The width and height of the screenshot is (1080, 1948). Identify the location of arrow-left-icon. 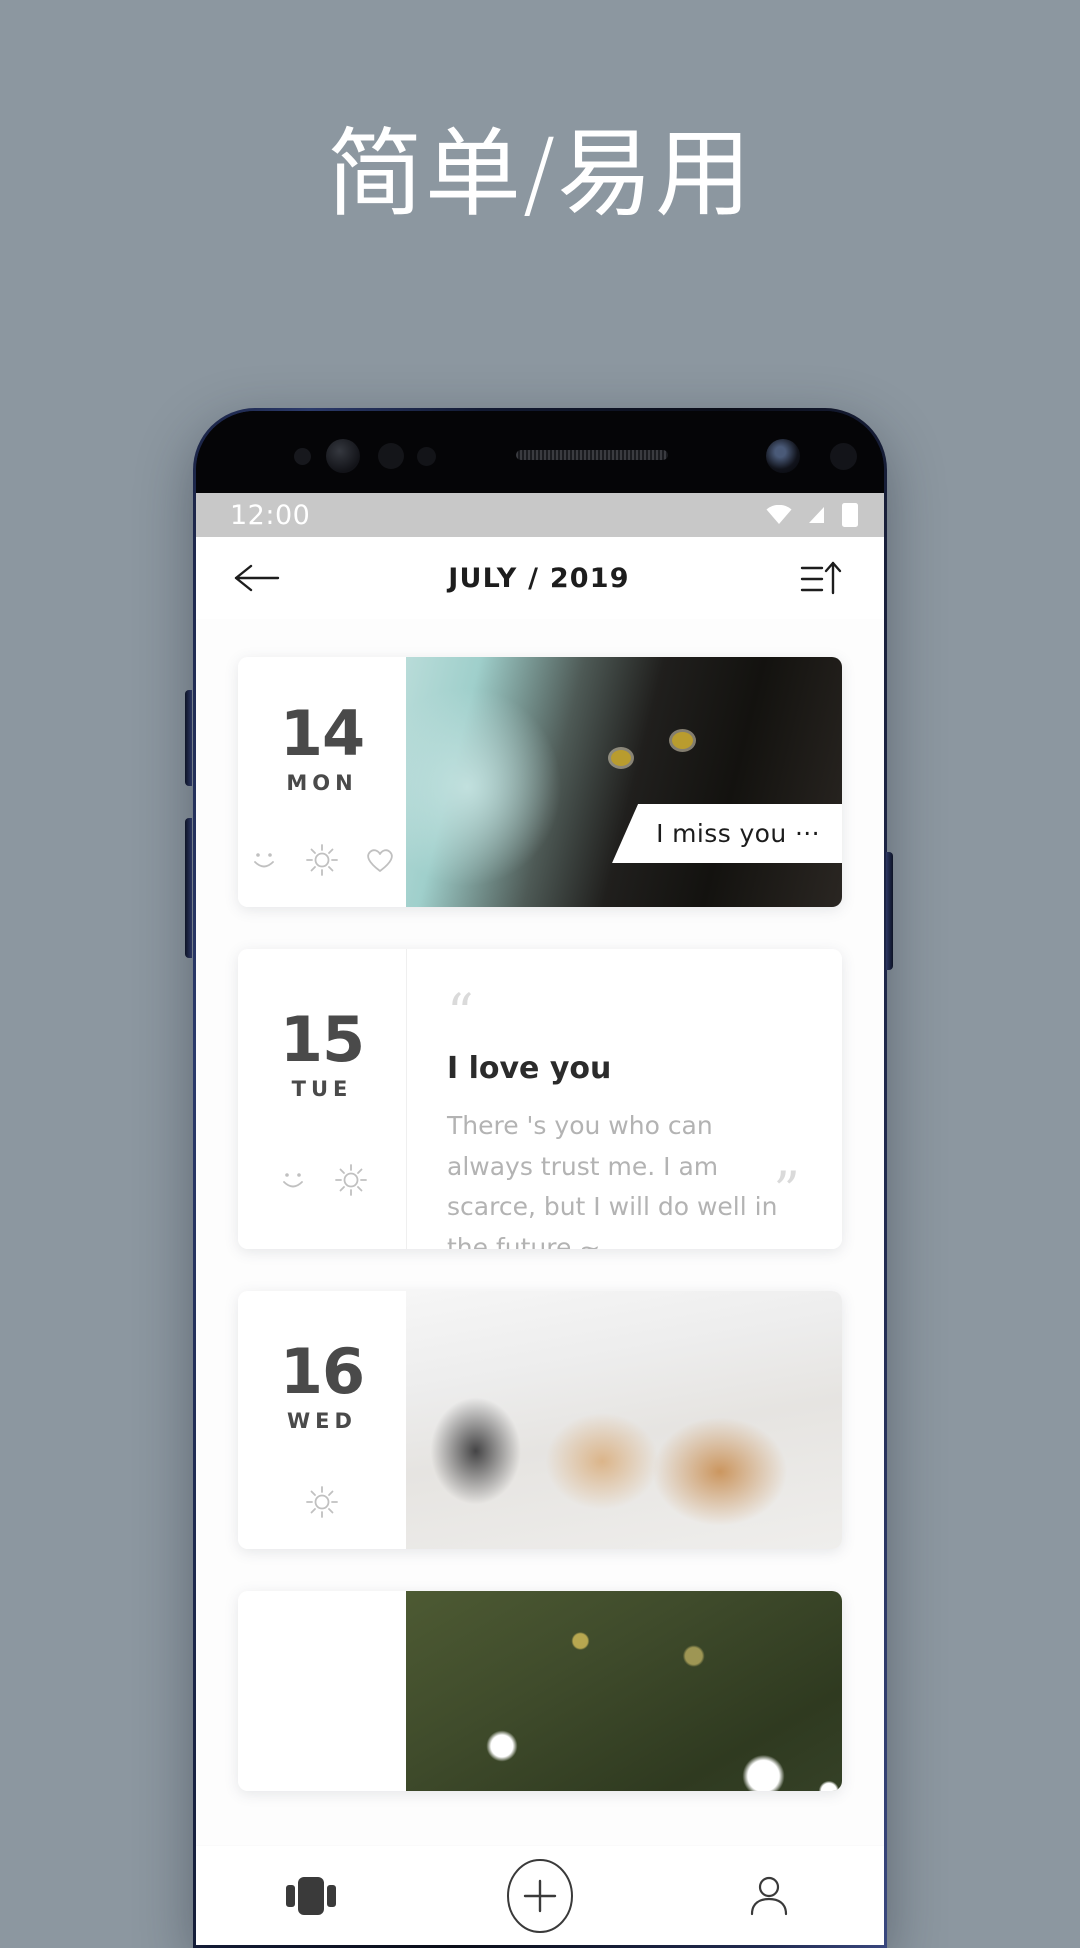
(257, 578).